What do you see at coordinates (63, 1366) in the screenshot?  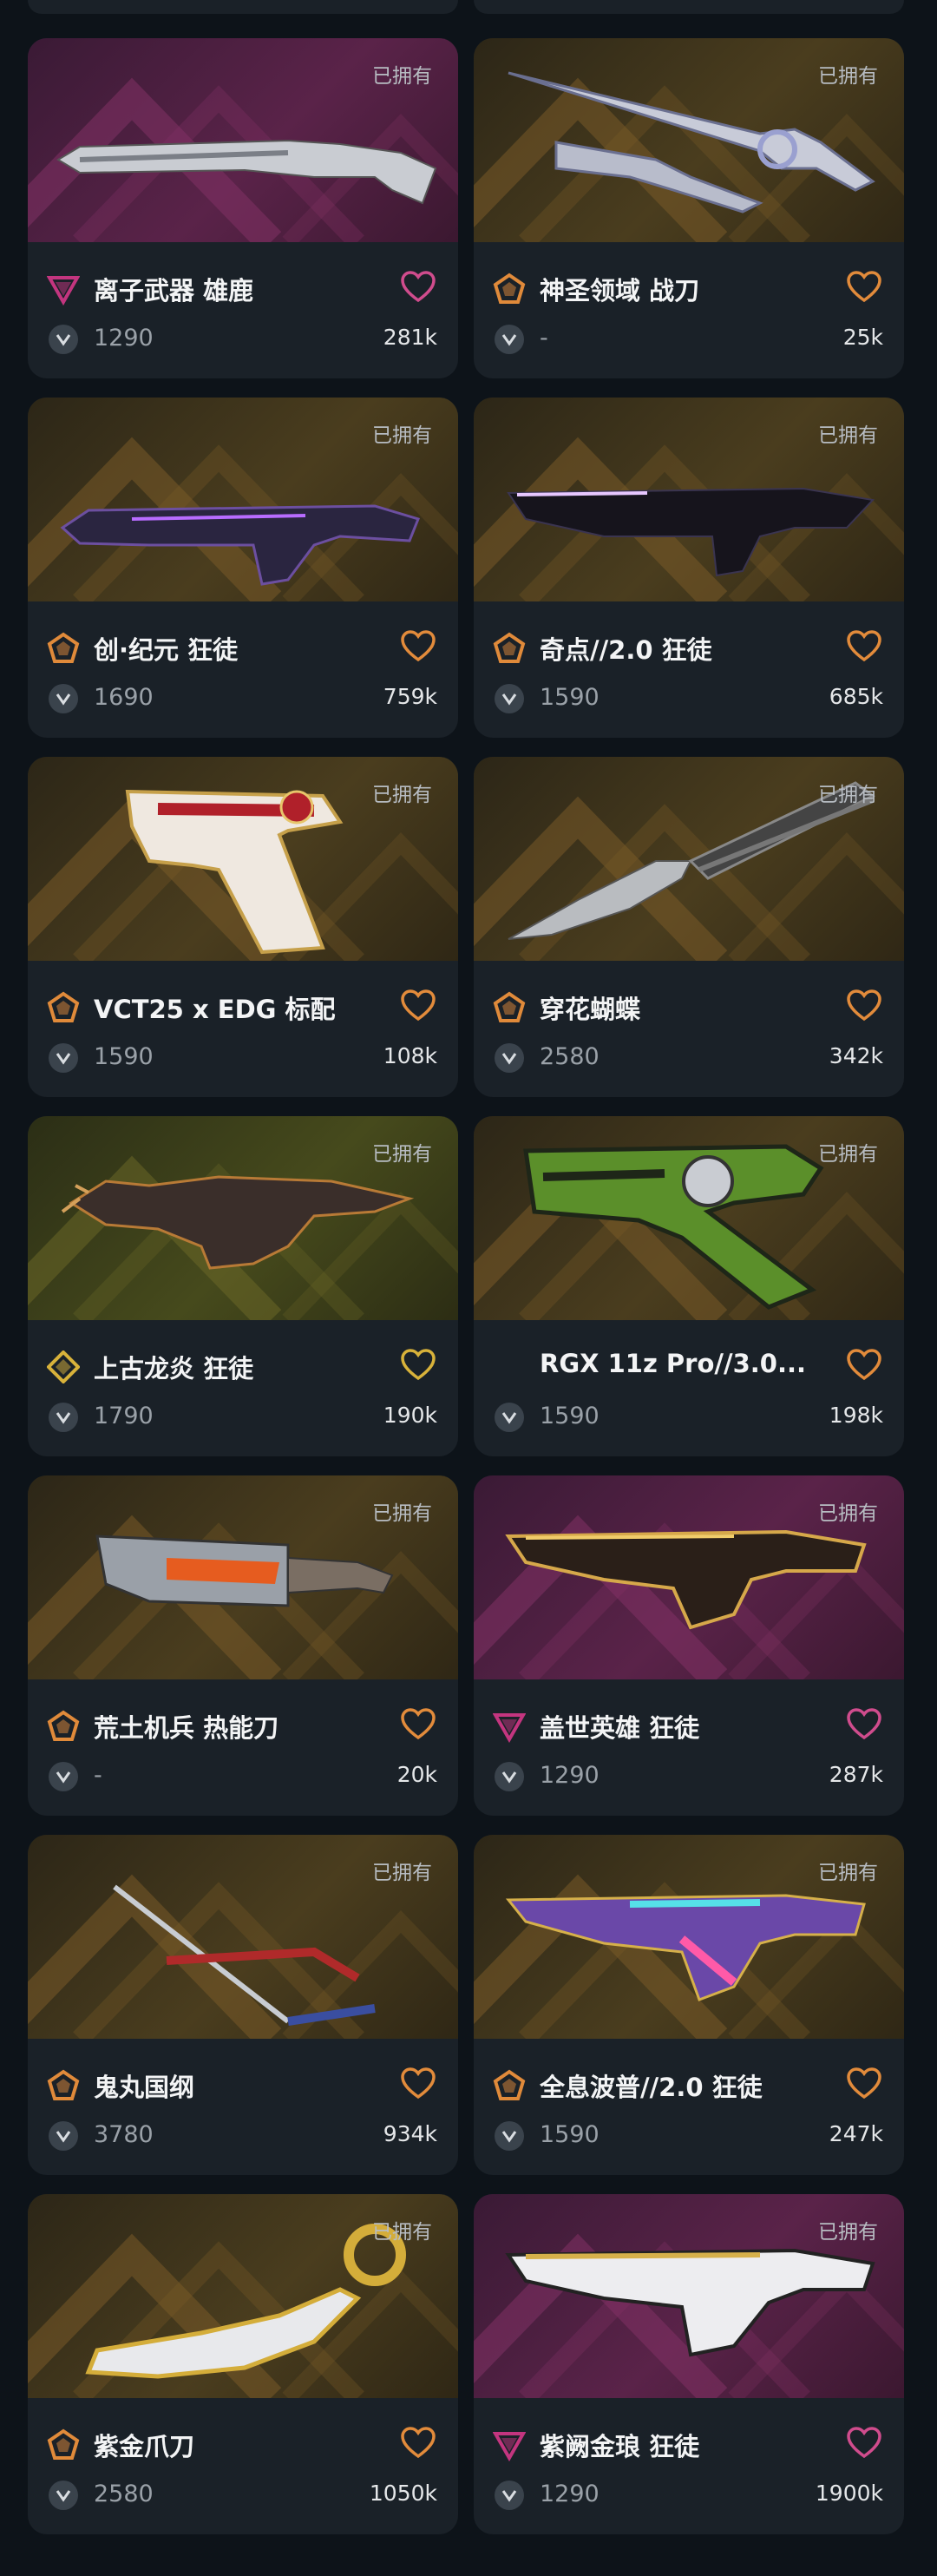 I see `tier-ultra-icon` at bounding box center [63, 1366].